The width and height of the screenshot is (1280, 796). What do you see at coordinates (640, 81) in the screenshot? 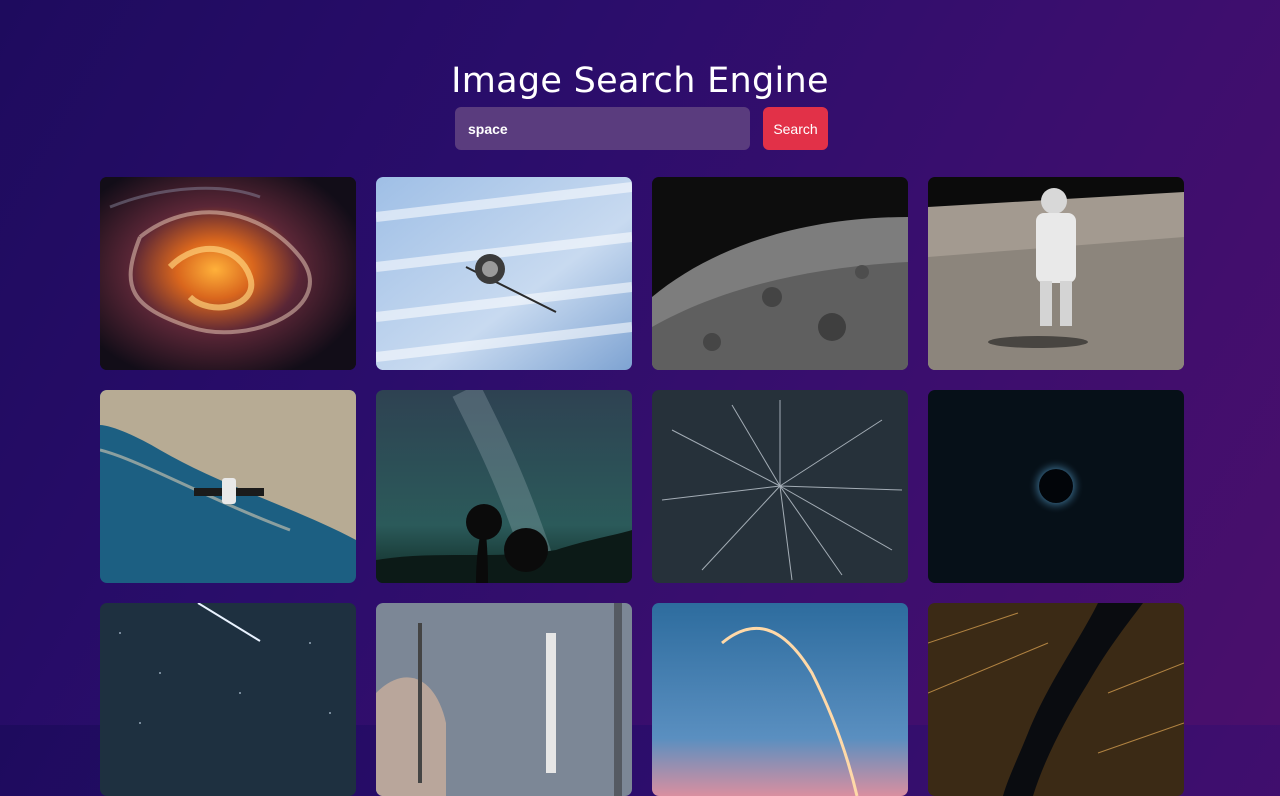
I see `page-title: Image Search Engine` at bounding box center [640, 81].